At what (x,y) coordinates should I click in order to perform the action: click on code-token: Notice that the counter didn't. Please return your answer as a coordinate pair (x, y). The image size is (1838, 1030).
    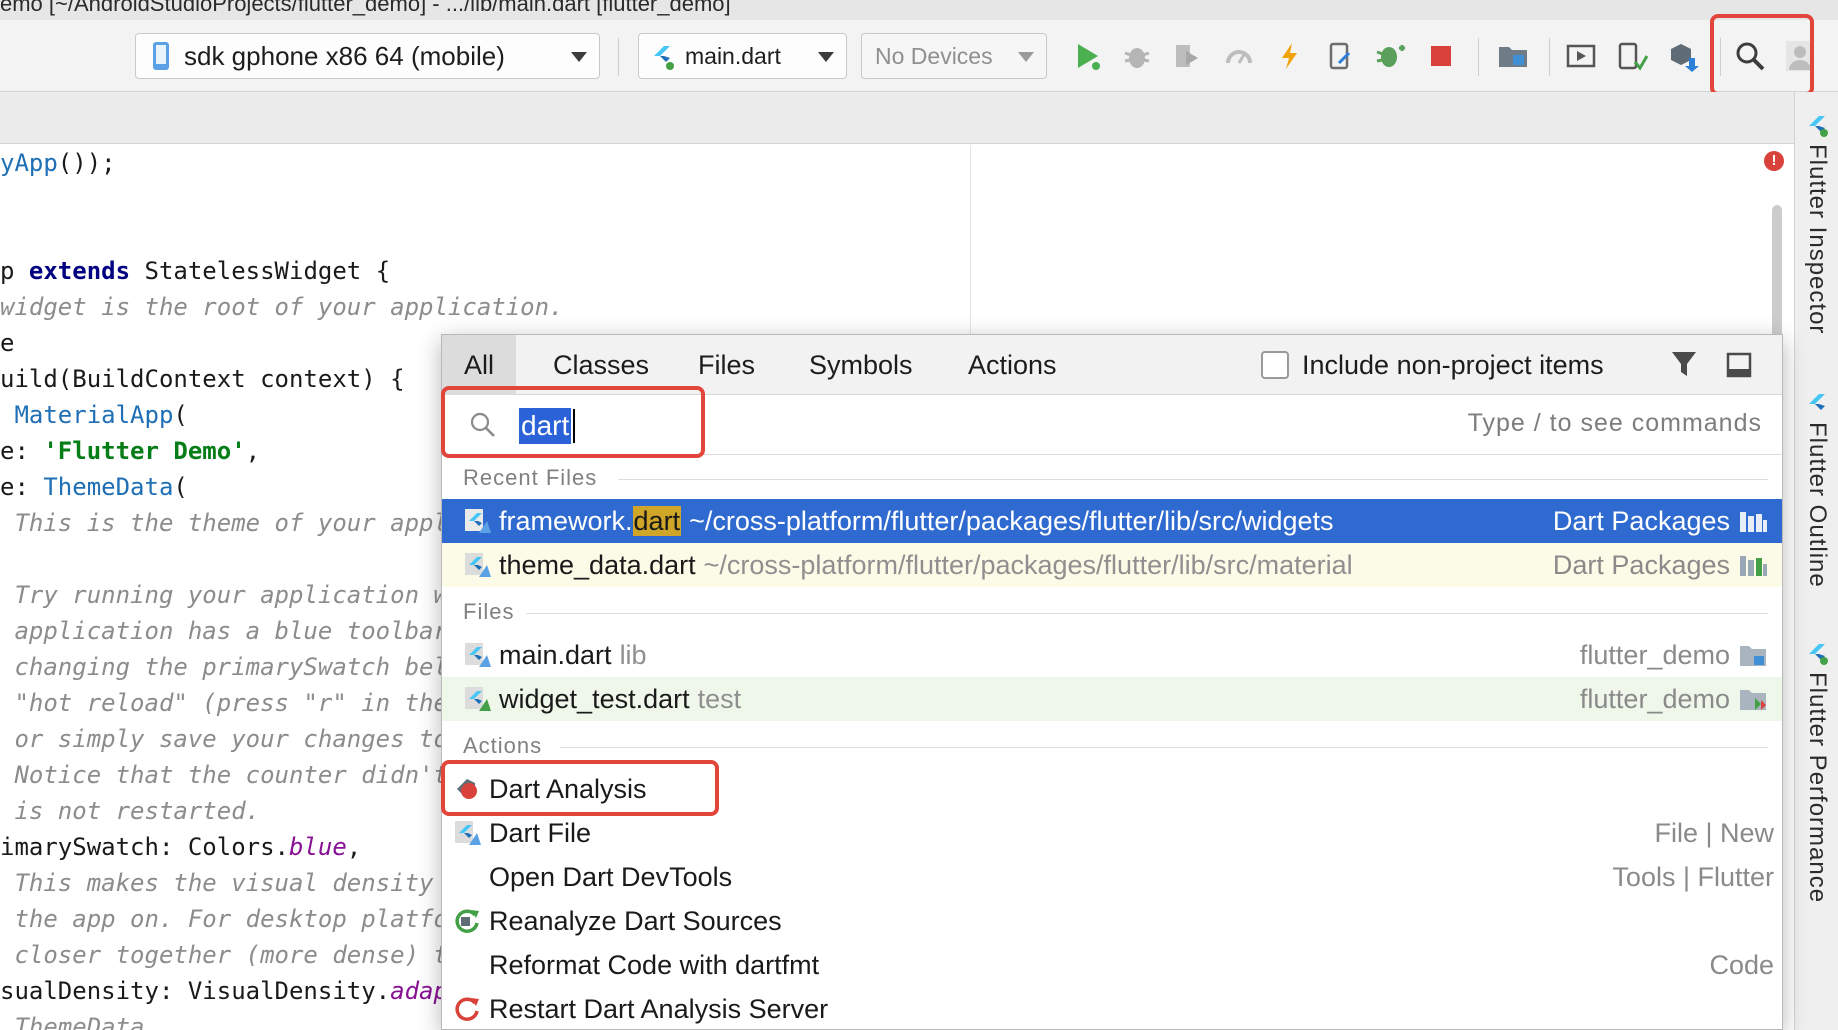
    Looking at the image, I should click on (224, 775).